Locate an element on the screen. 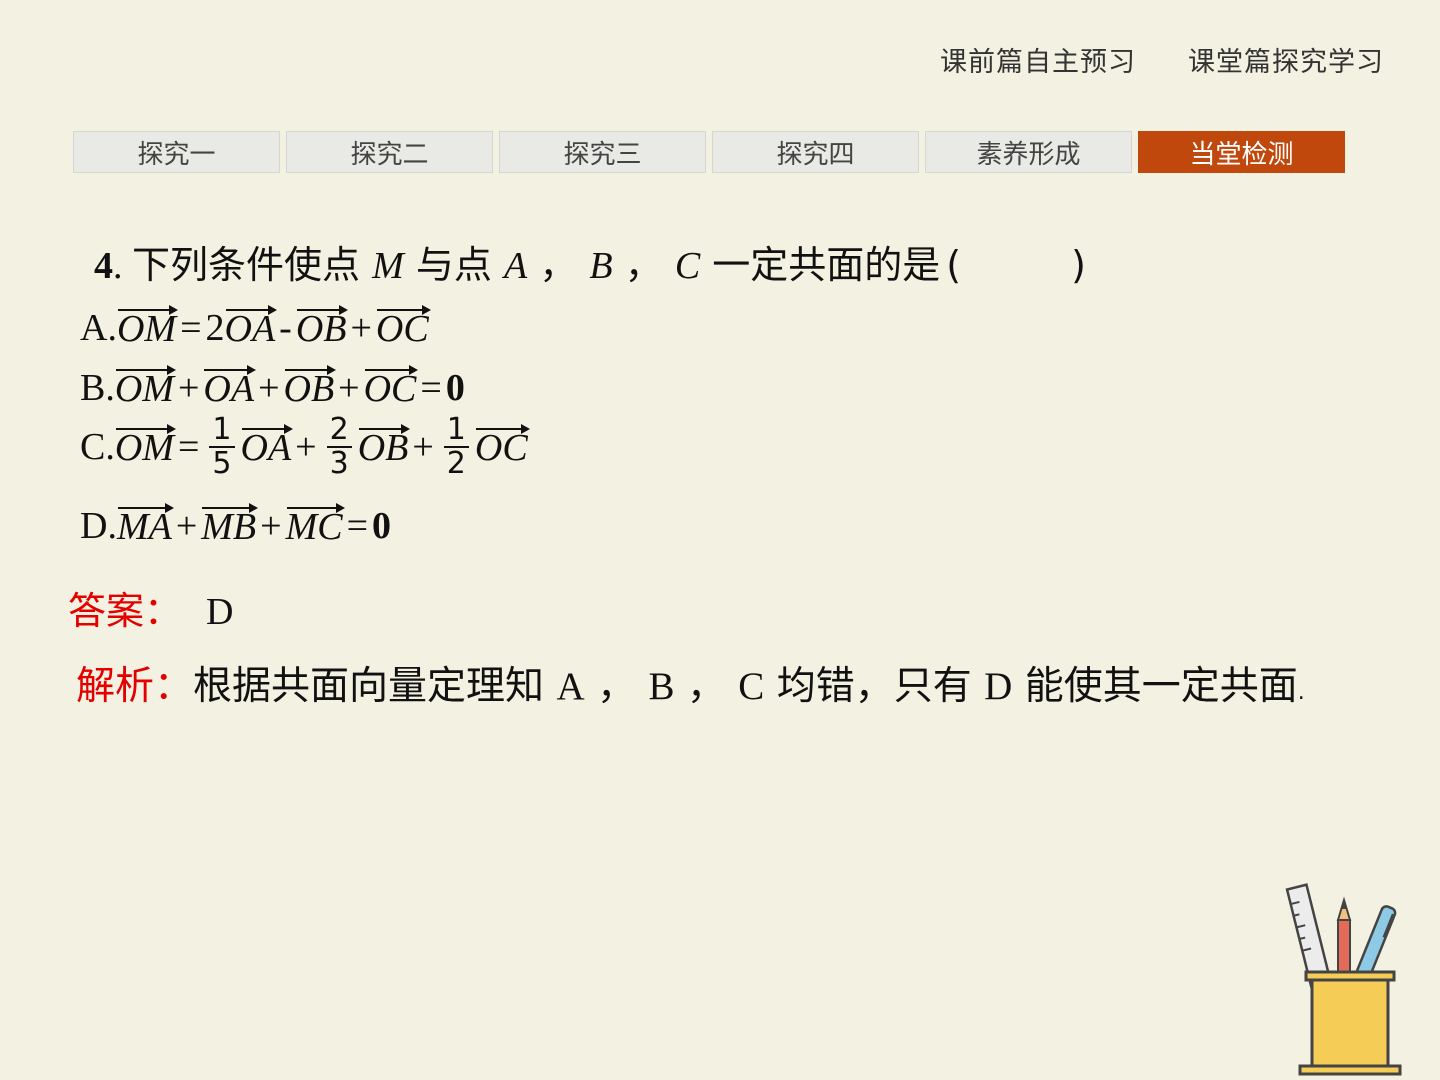 The width and height of the screenshot is (1440, 1080). question-text-before: 下列条件使点 is located at coordinates (246, 265).